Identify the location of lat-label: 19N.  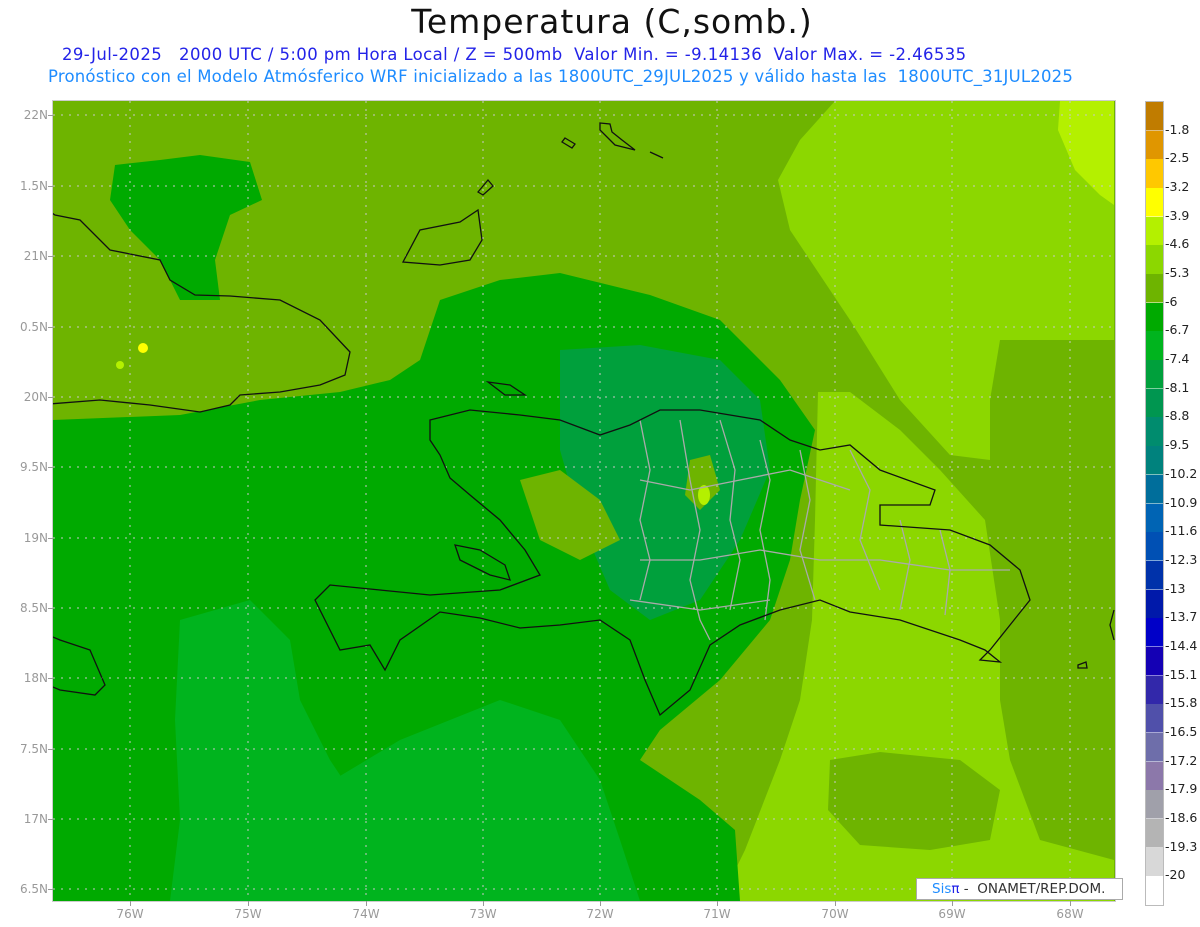
(35, 538).